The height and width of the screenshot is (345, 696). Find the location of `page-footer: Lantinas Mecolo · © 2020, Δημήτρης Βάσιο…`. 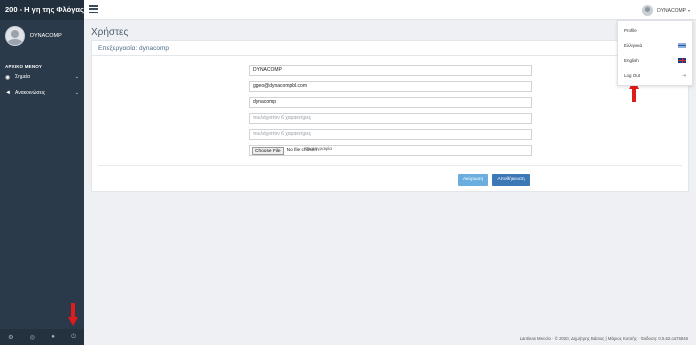

page-footer: Lantinas Mecolo · © 2020, Δημήτρης Βάσιο… is located at coordinates (603, 338).